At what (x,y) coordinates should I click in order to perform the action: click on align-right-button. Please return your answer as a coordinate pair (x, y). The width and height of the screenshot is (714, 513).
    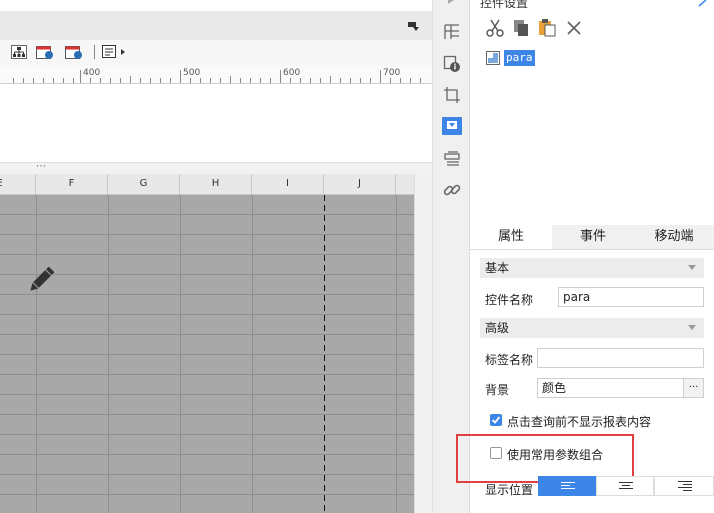
    Looking at the image, I should click on (684, 486).